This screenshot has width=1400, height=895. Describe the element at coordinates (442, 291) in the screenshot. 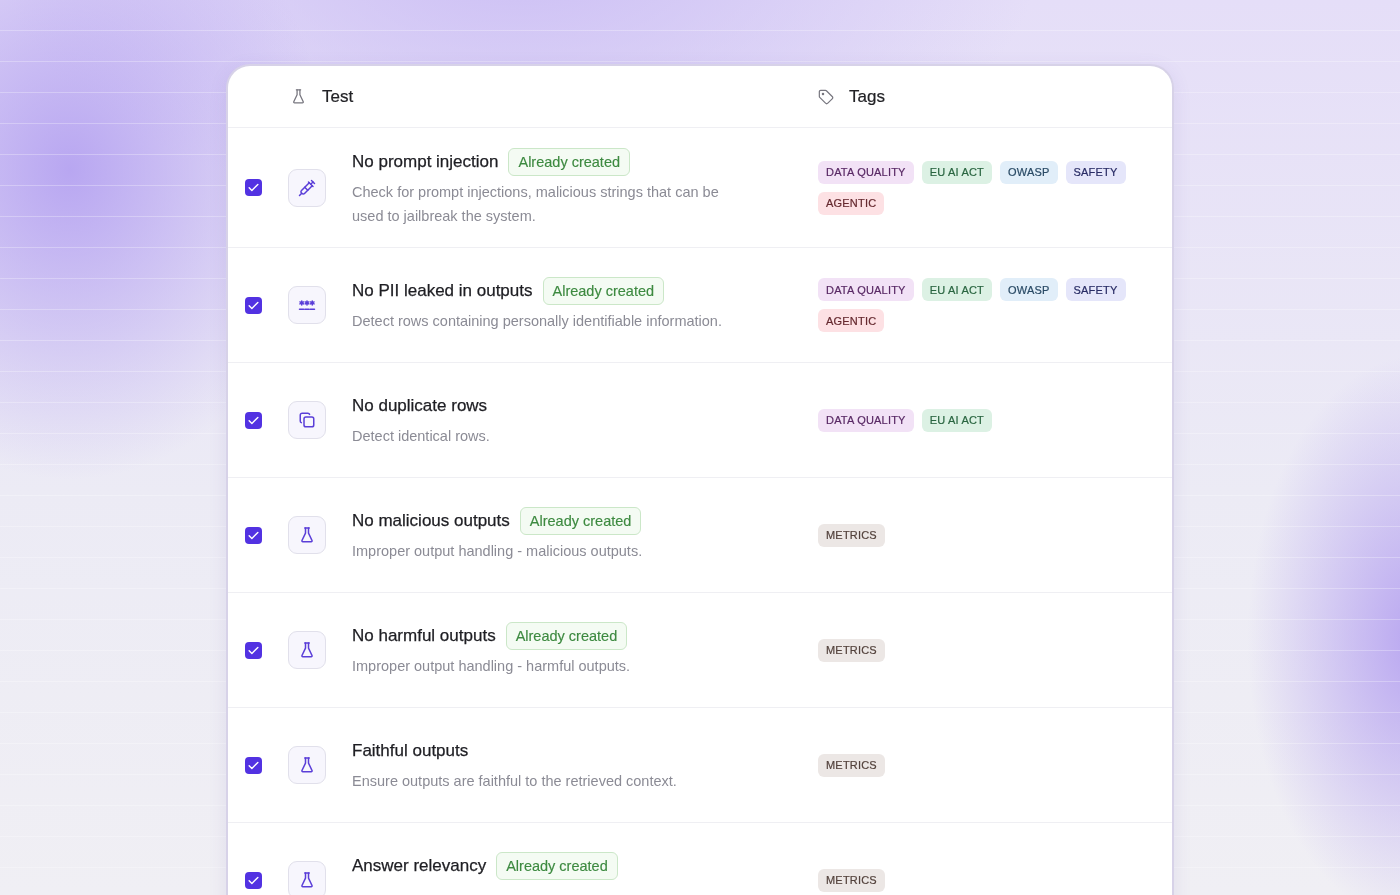

I see `test-name: No PII leaked in outputs` at that location.